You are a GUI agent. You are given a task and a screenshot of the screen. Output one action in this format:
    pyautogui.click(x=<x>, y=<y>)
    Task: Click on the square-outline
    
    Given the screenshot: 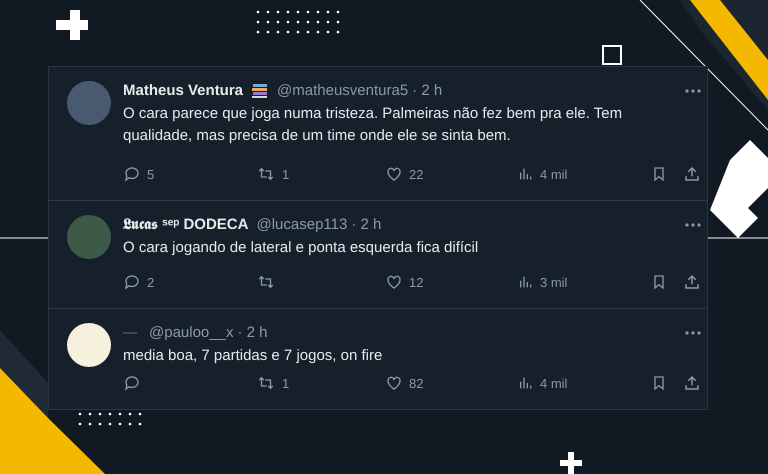 What is the action you would take?
    pyautogui.click(x=612, y=55)
    